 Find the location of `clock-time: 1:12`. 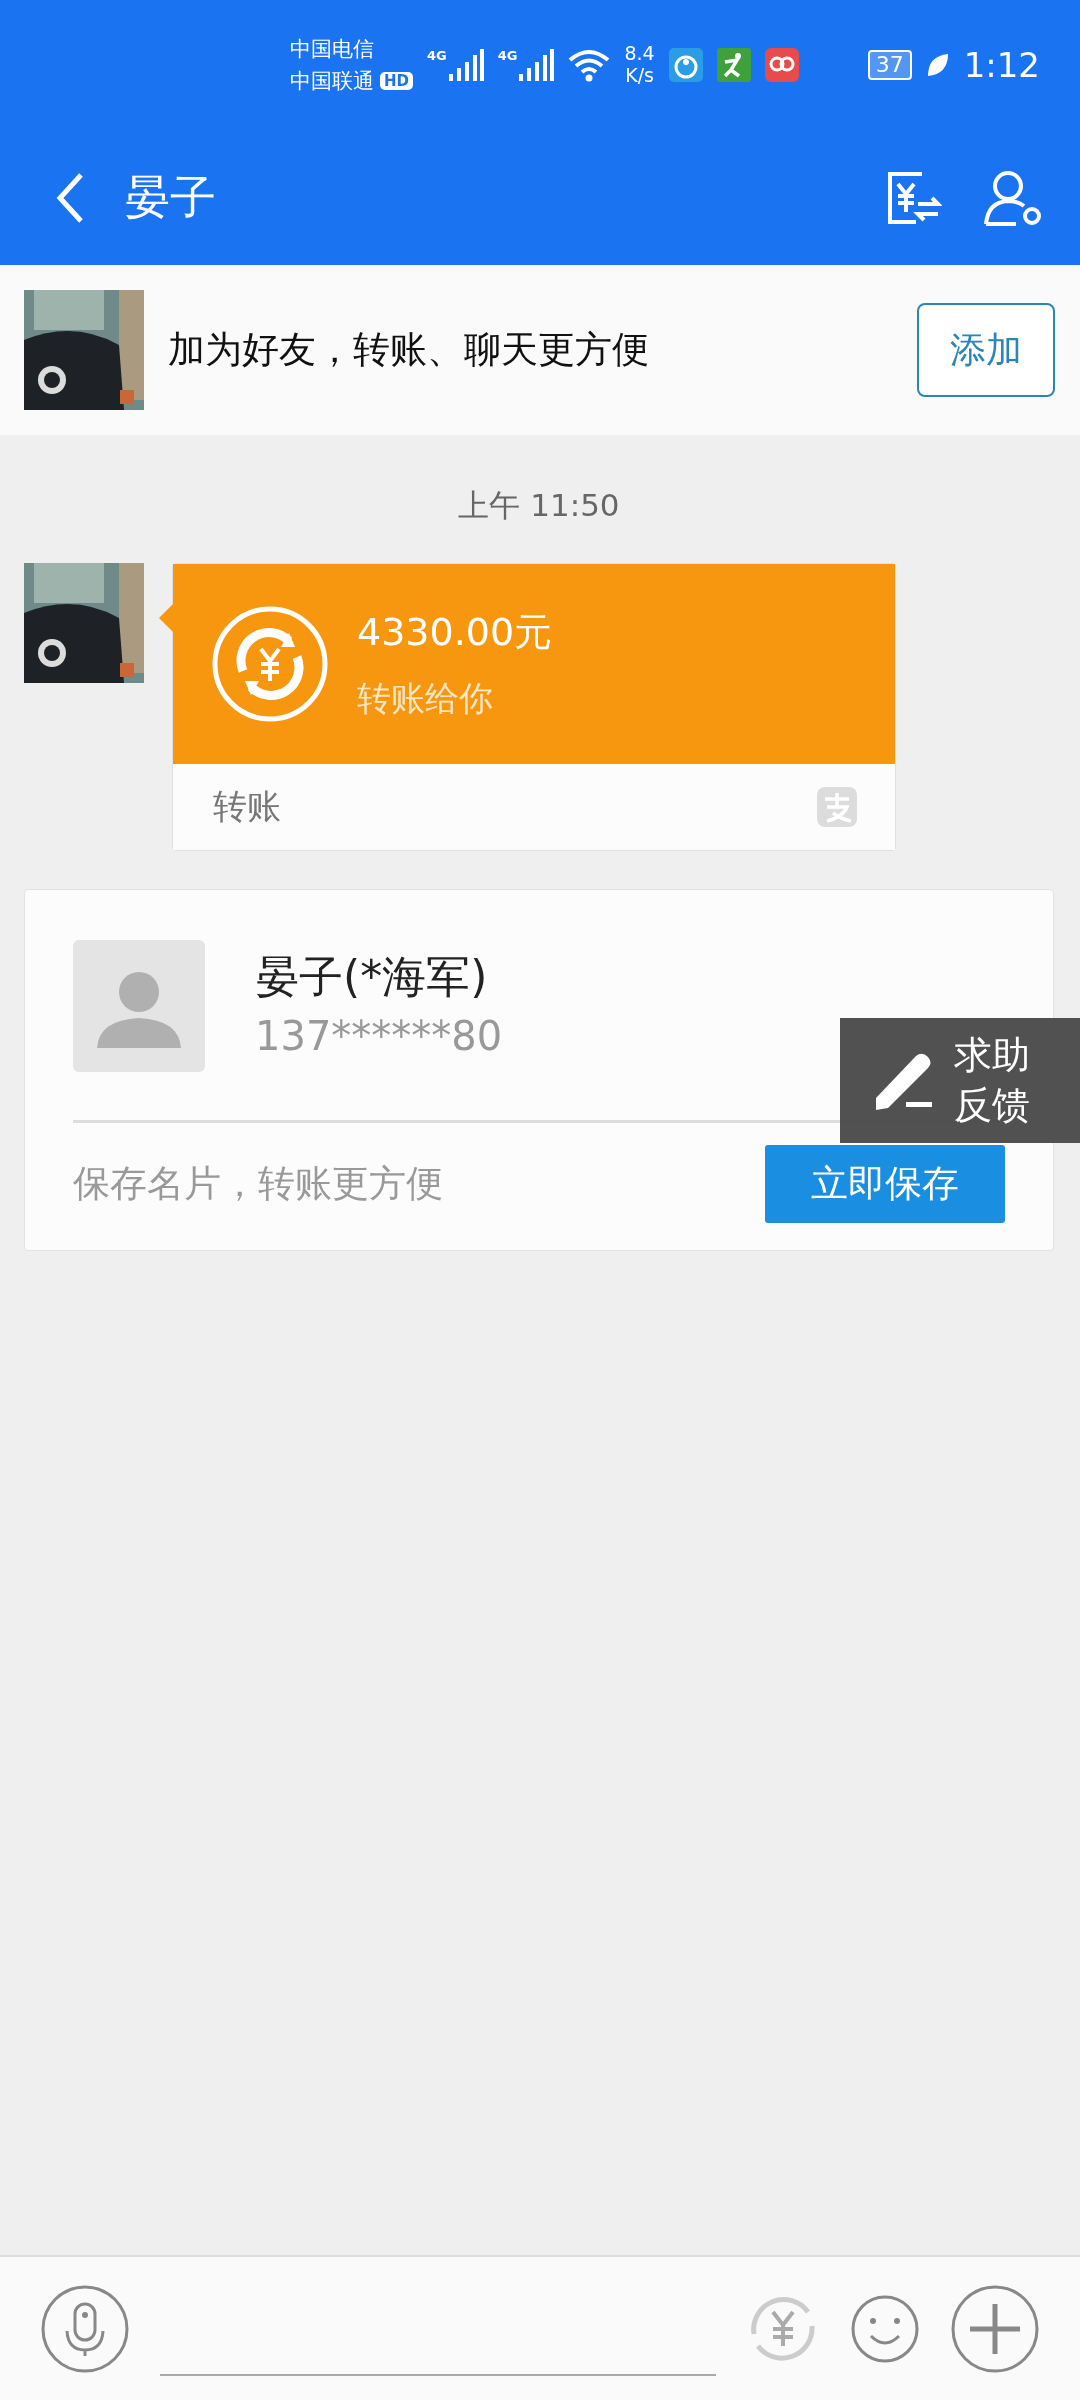

clock-time: 1:12 is located at coordinates (1001, 65).